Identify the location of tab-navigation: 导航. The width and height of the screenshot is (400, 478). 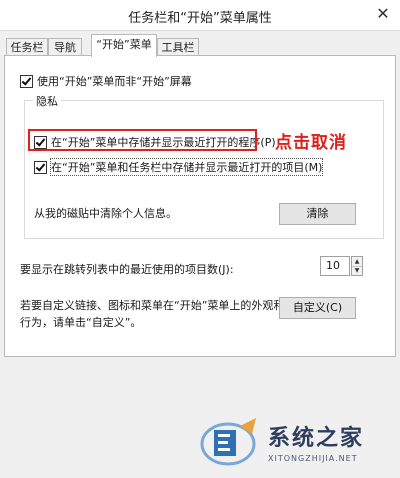
(65, 47).